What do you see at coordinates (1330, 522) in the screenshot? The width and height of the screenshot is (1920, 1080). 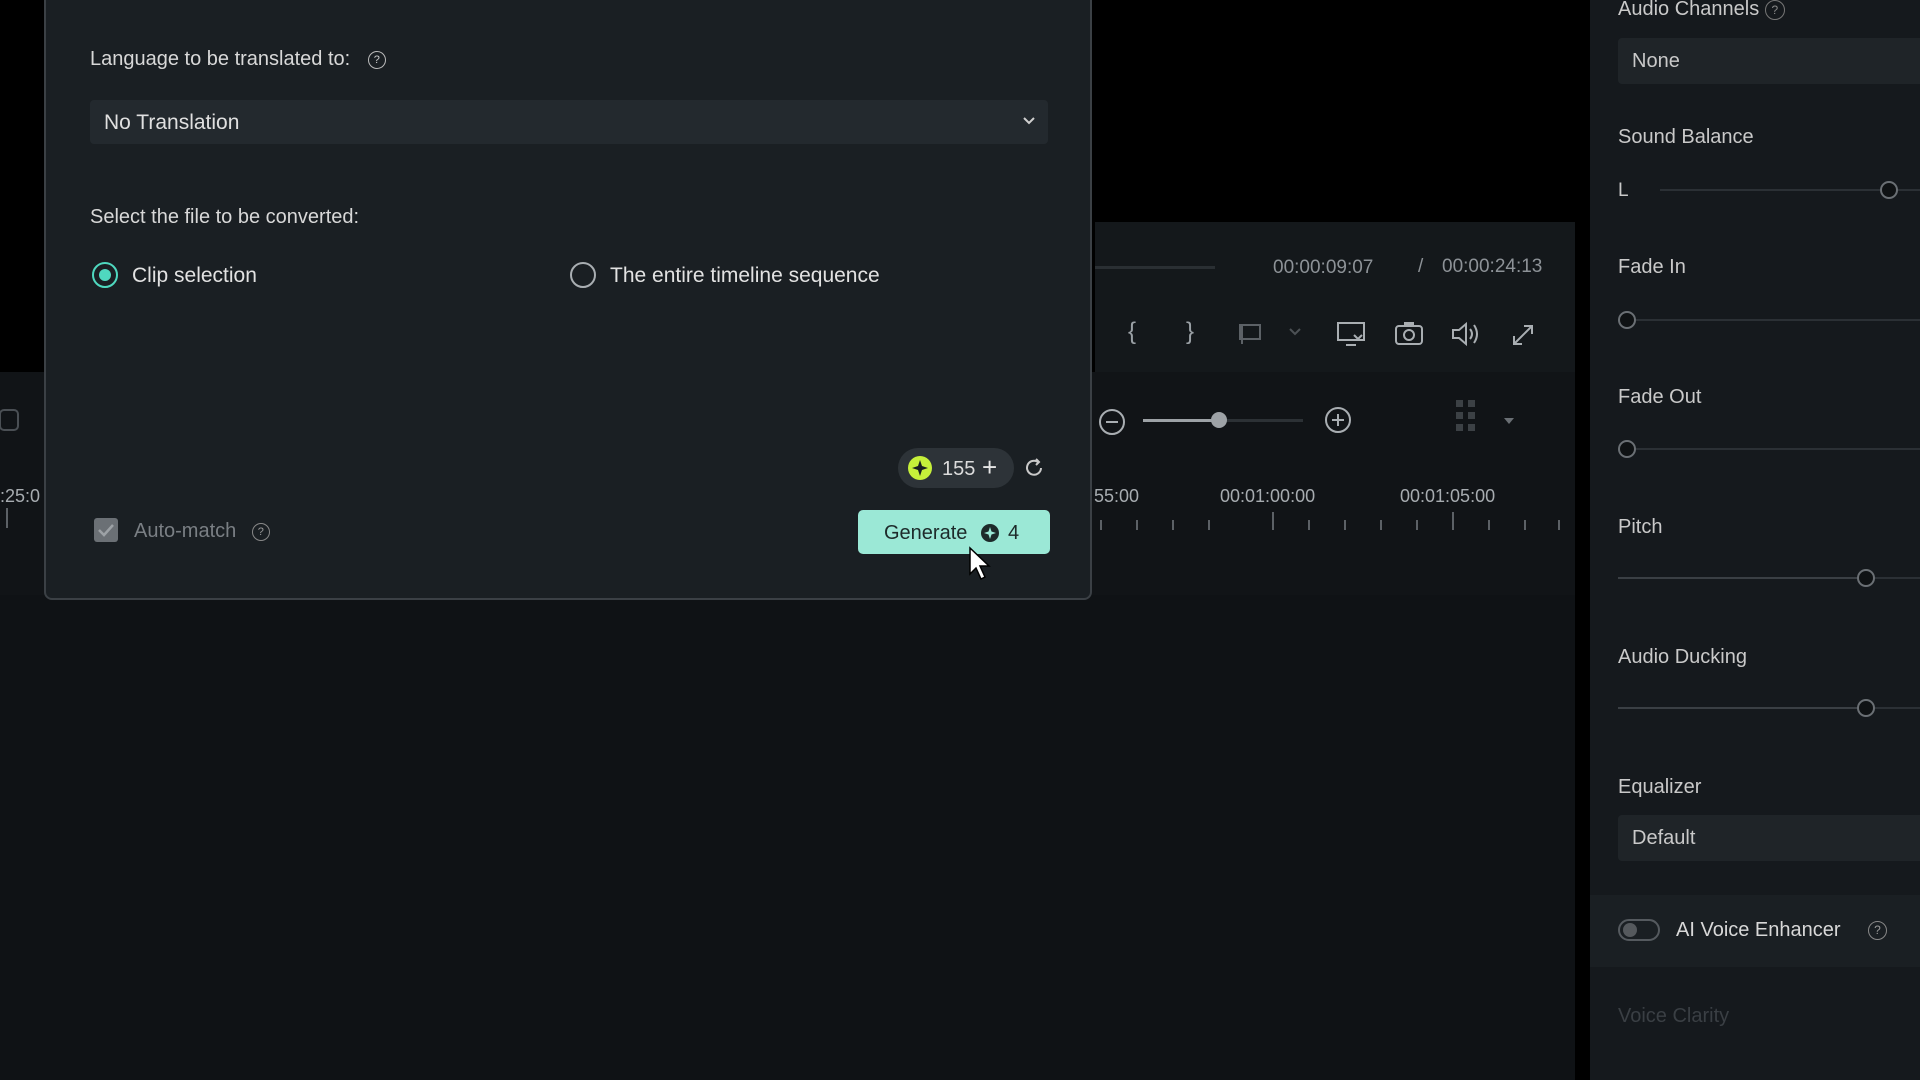 I see `ruler-ticks` at bounding box center [1330, 522].